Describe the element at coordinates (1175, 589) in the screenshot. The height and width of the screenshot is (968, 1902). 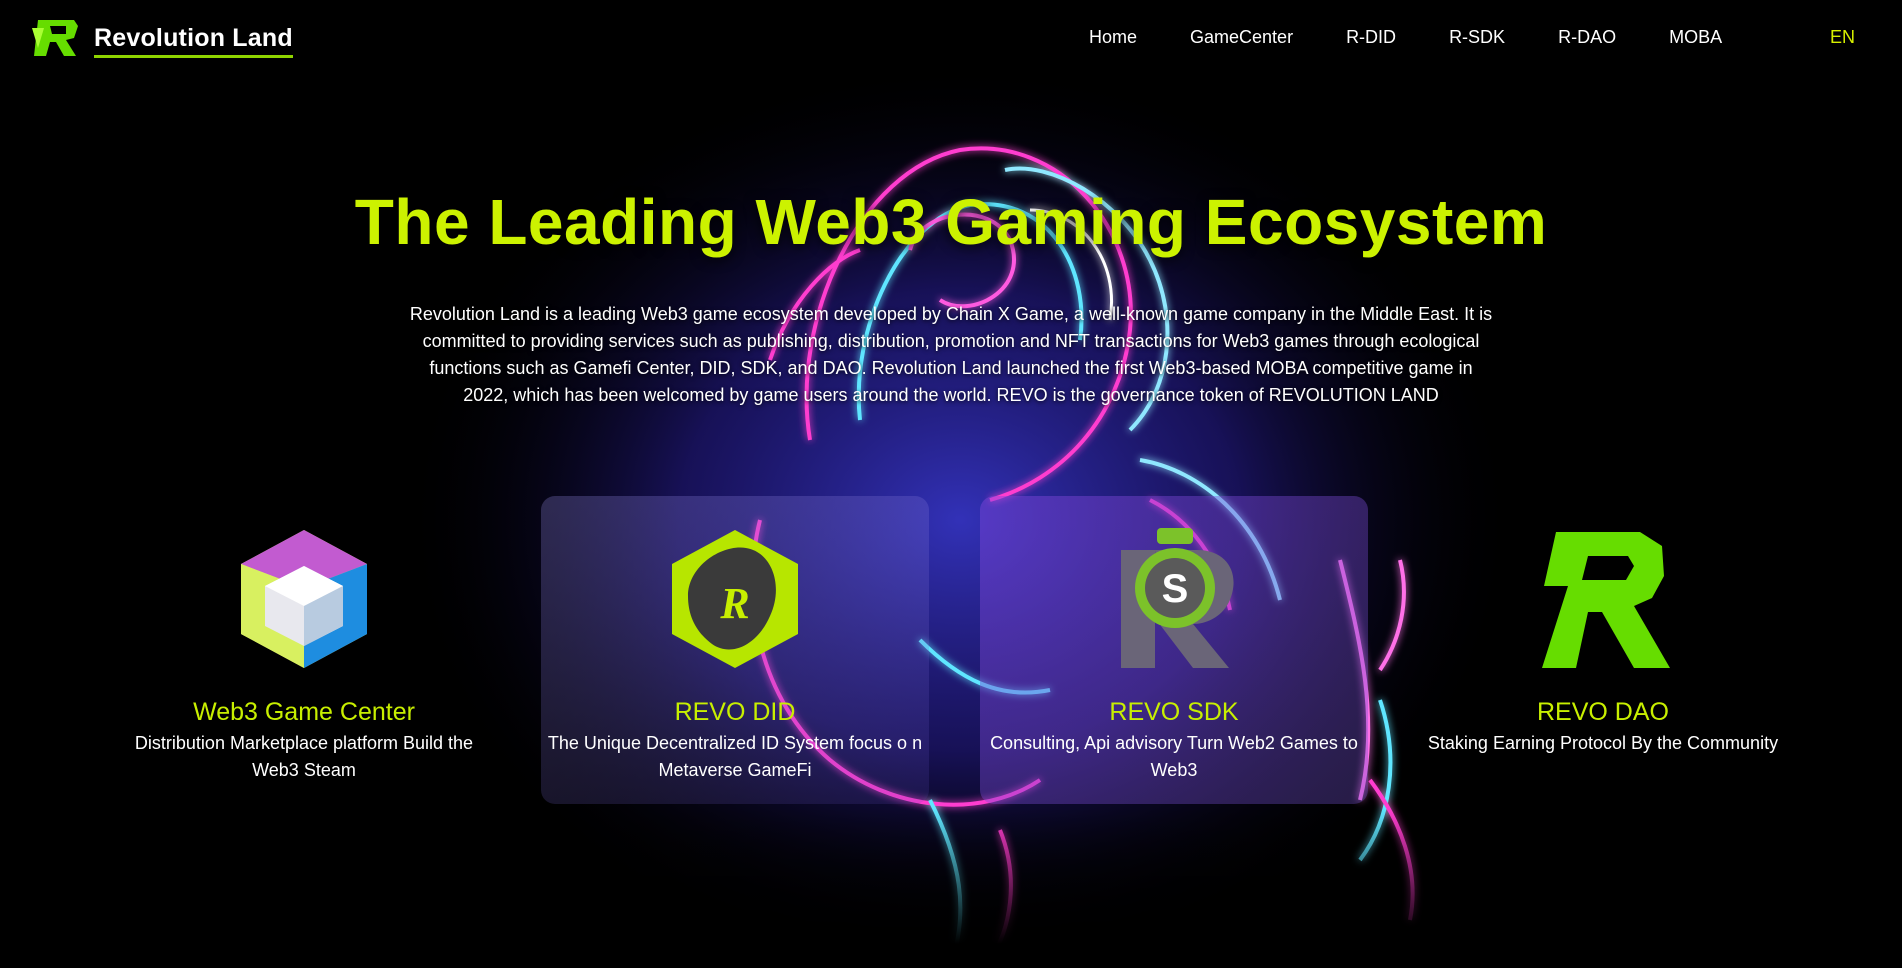
I see `svg-text: S` at that location.